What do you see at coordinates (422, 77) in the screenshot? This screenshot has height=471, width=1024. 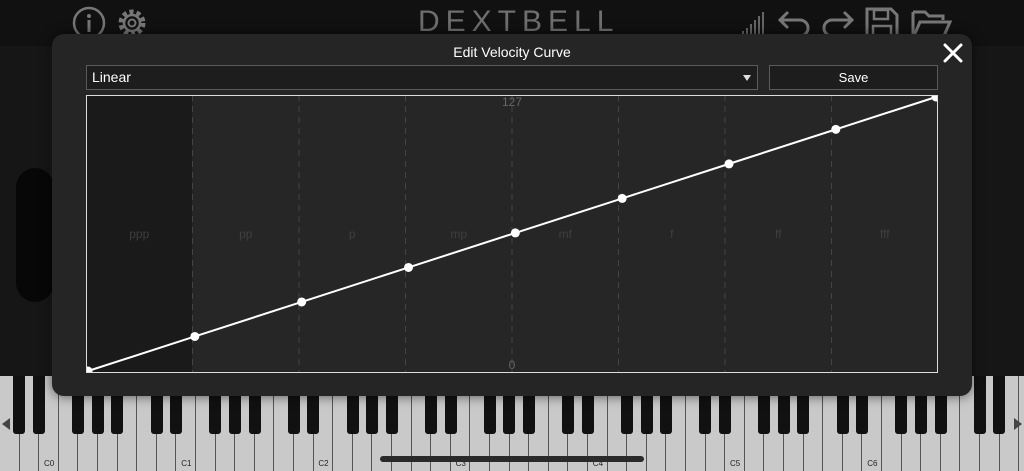 I see `curve-preset-select: Linear` at bounding box center [422, 77].